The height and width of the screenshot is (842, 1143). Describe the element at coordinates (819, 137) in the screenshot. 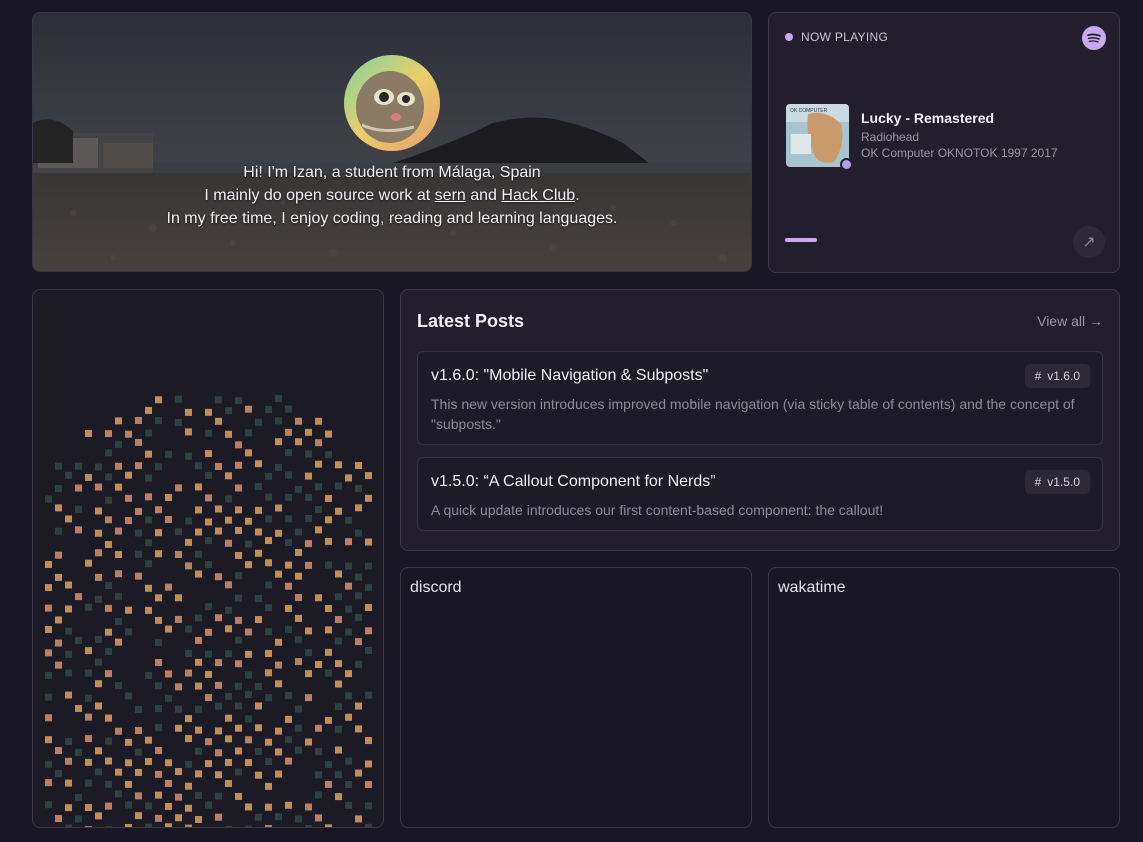

I see `album-cover: OK COMPUTER` at that location.